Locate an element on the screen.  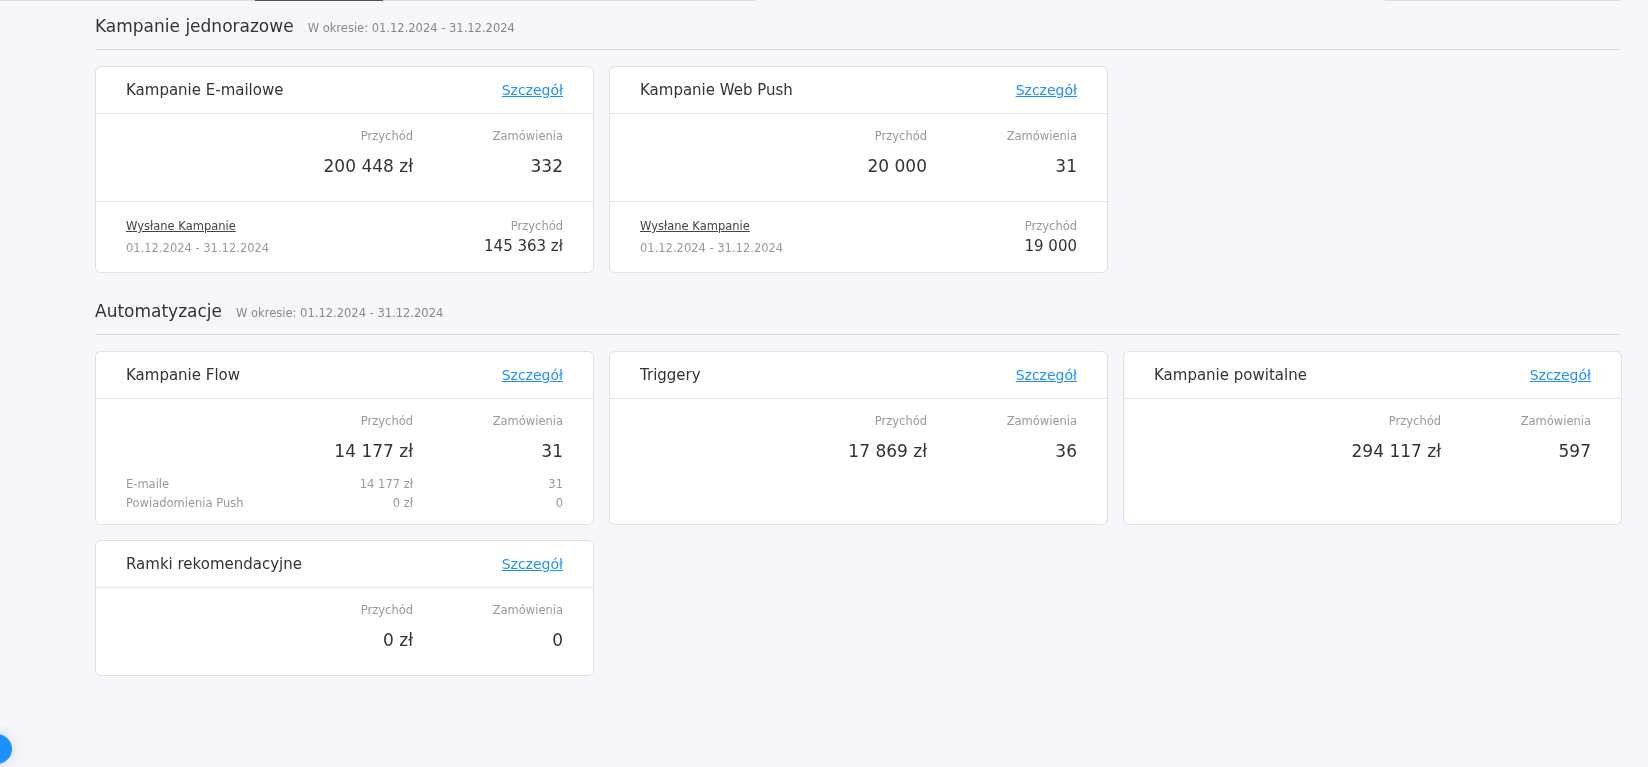
metric-value: 294 117 zł is located at coordinates (1395, 451).